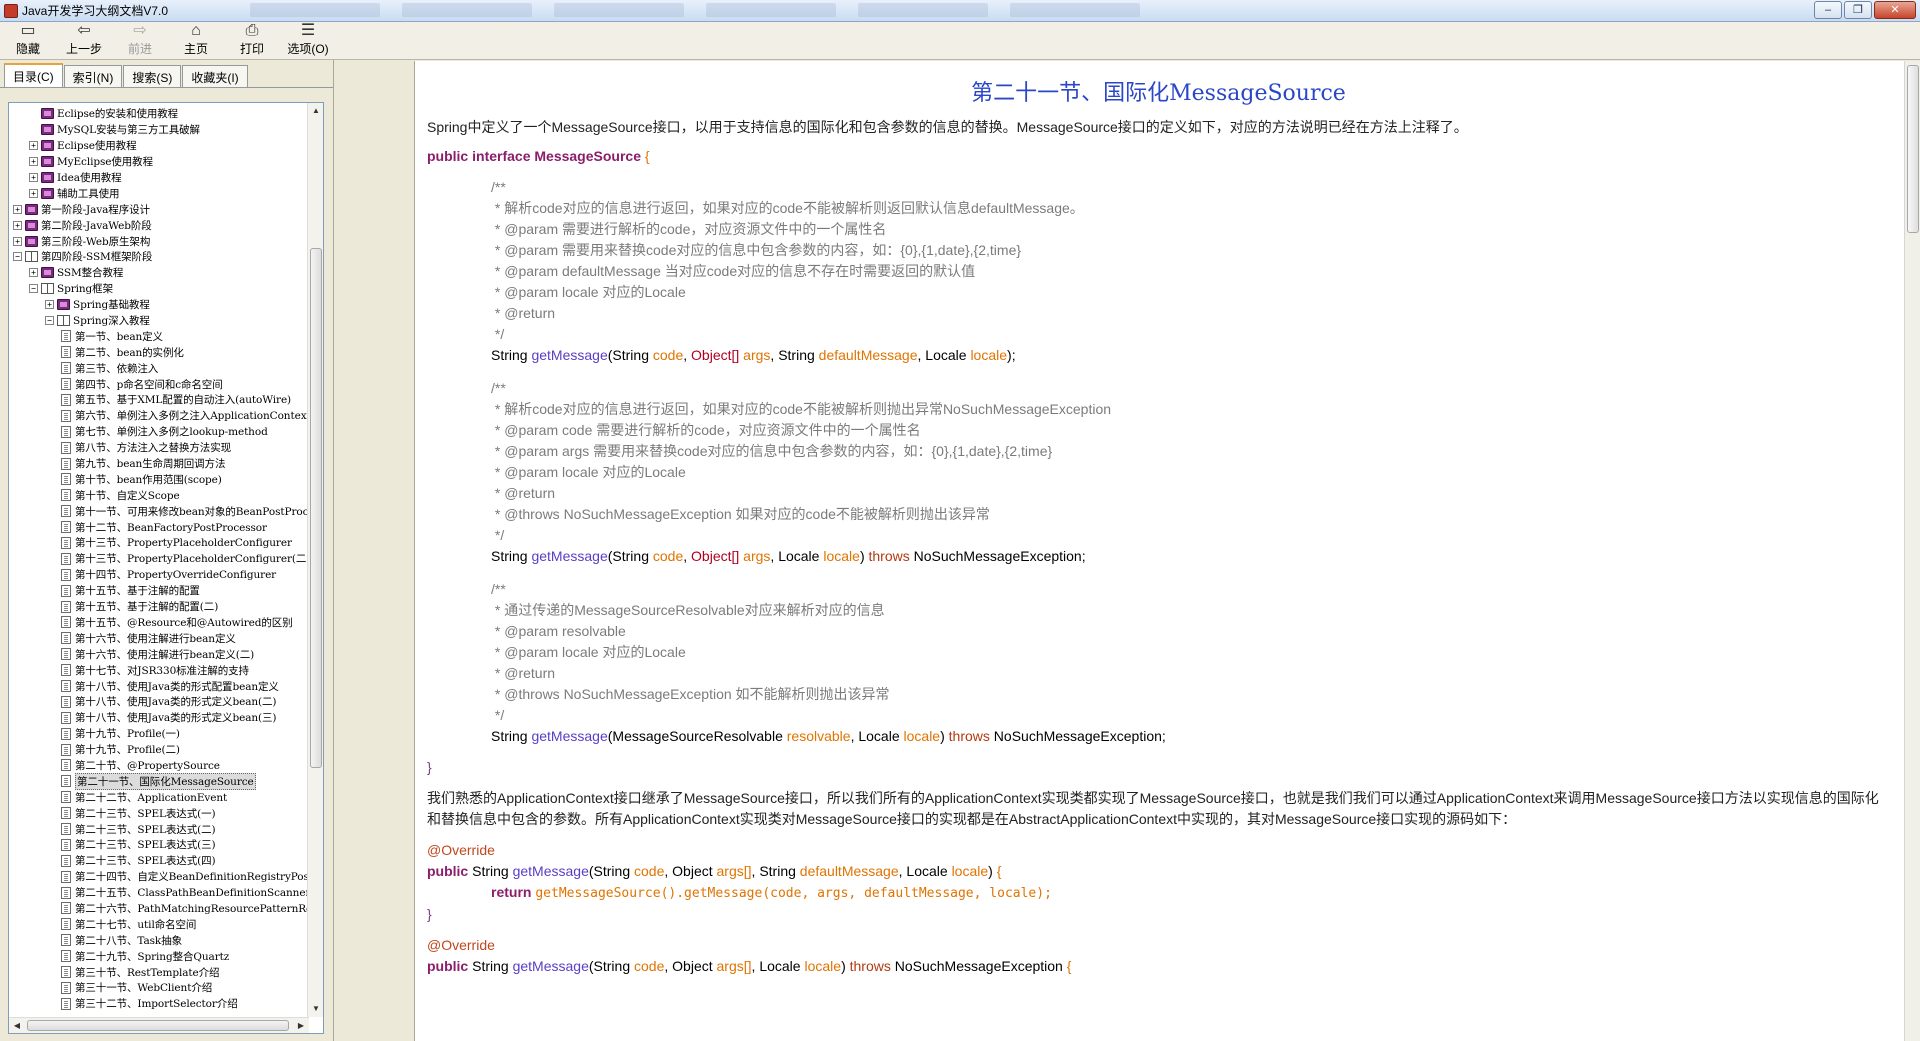 This screenshot has height=1041, width=1920. What do you see at coordinates (301, 1025) in the screenshot?
I see `scroll-right-icon: ▶` at bounding box center [301, 1025].